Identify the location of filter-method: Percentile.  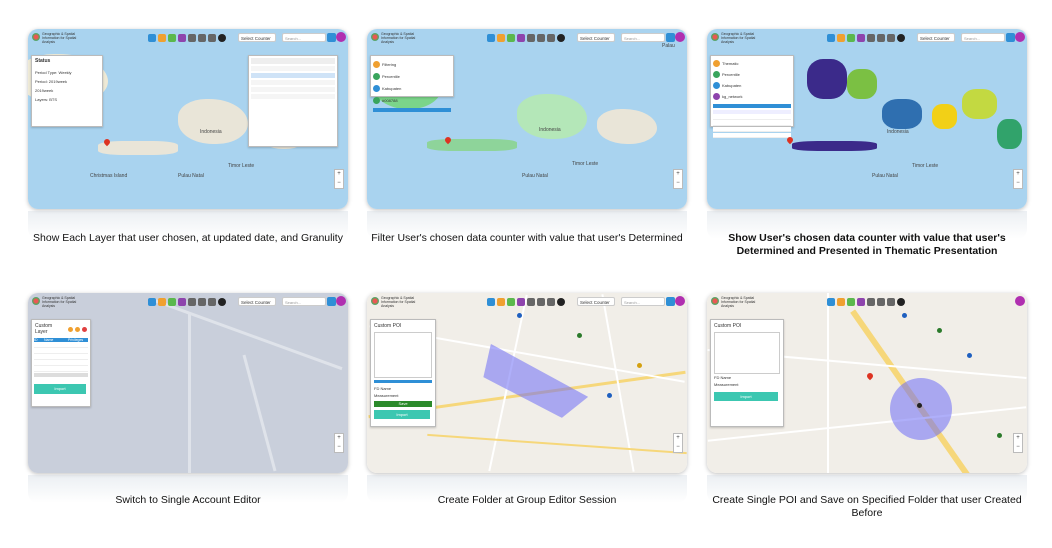
(391, 76).